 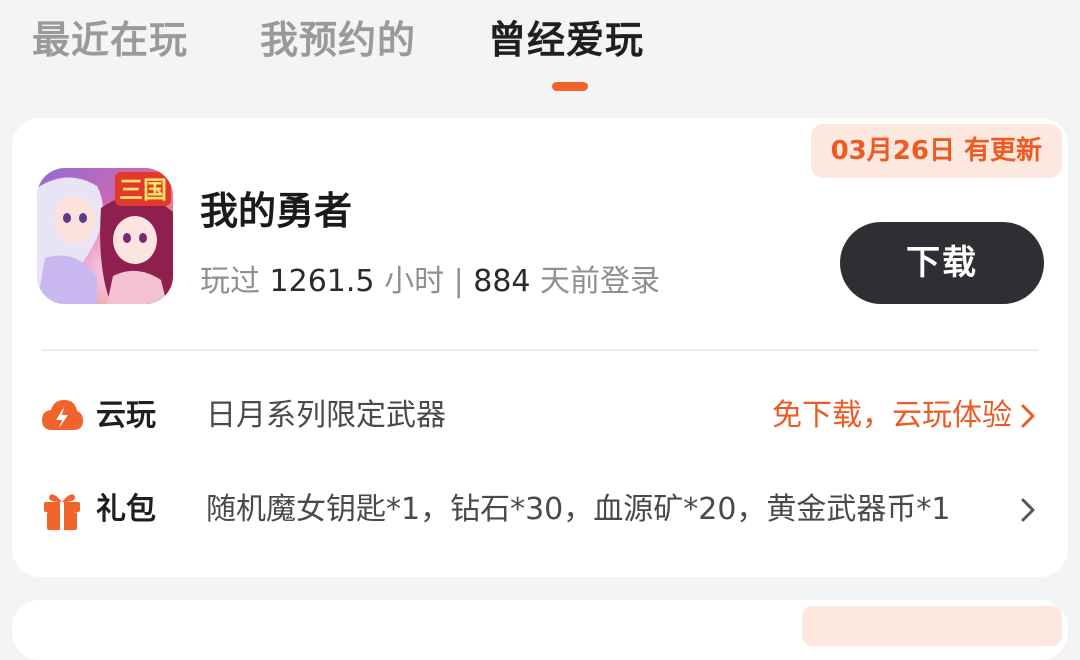 What do you see at coordinates (322, 281) in the screenshot?
I see `play-hours: 1261.5` at bounding box center [322, 281].